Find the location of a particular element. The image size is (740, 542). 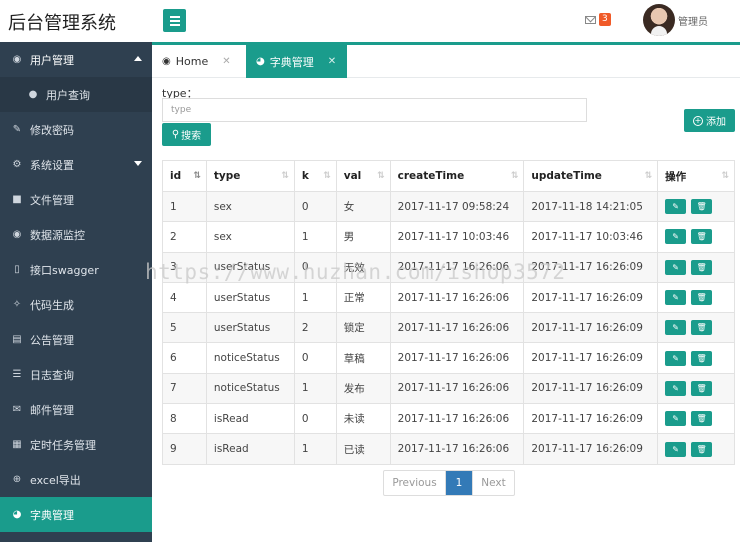

tab-dictionary: ◕ 字典管理 ✕ is located at coordinates (296, 61).